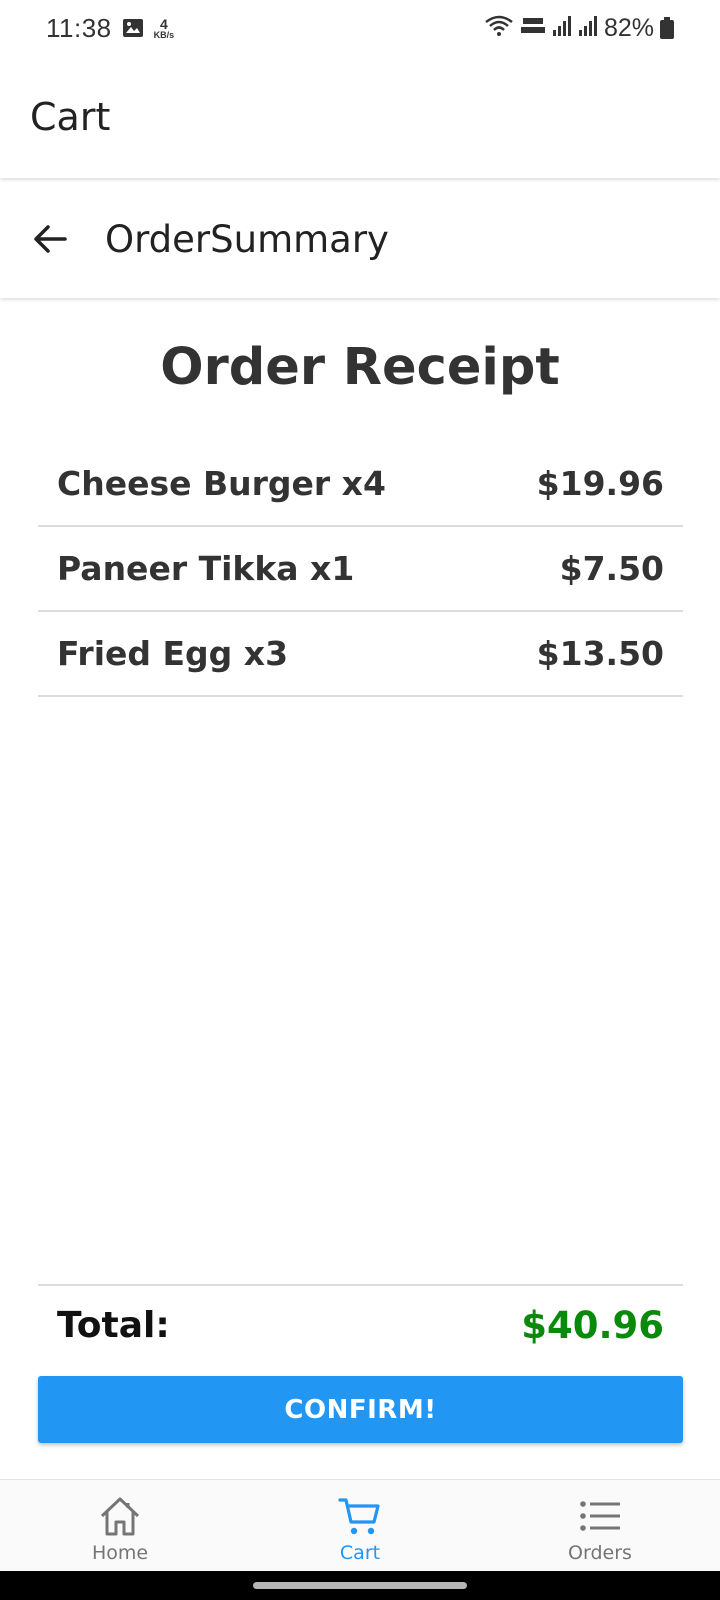 The image size is (720, 1600). Describe the element at coordinates (164, 23) in the screenshot. I see `network-speed-value: 4` at that location.